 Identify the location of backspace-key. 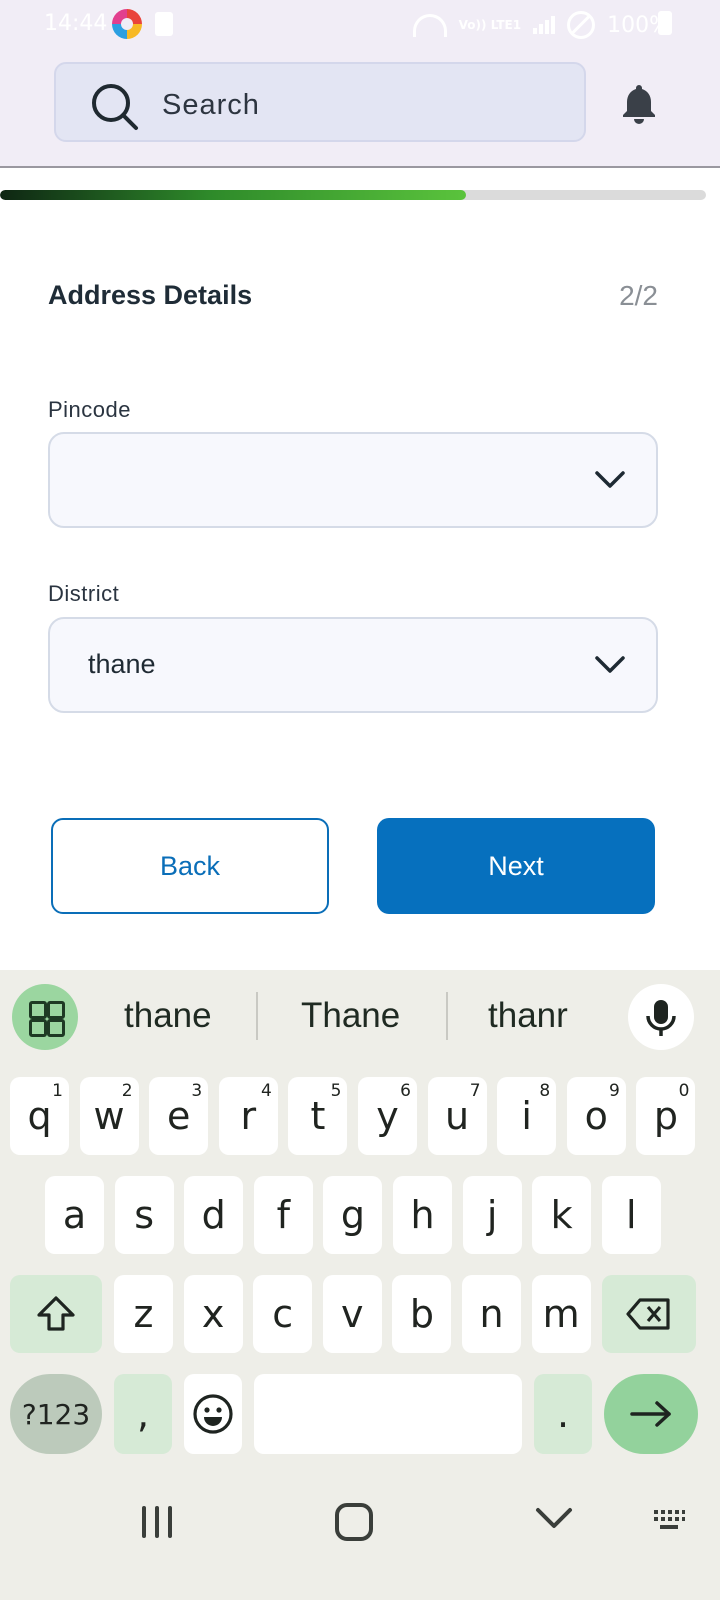
(649, 1314).